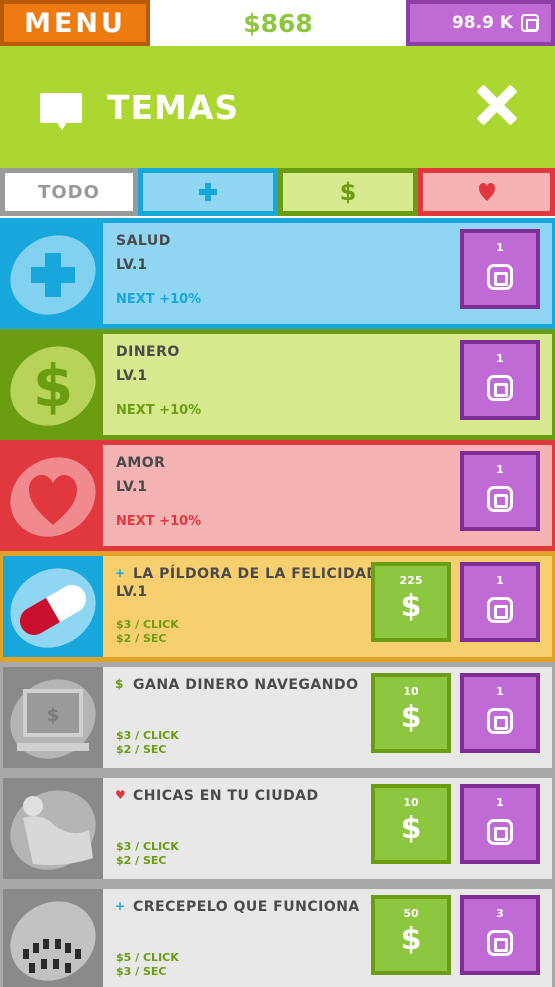 This screenshot has width=555, height=987. Describe the element at coordinates (277, 495) in the screenshot. I see `category-row-amor: AMOR LV.1 NEXT +10% 1` at that location.